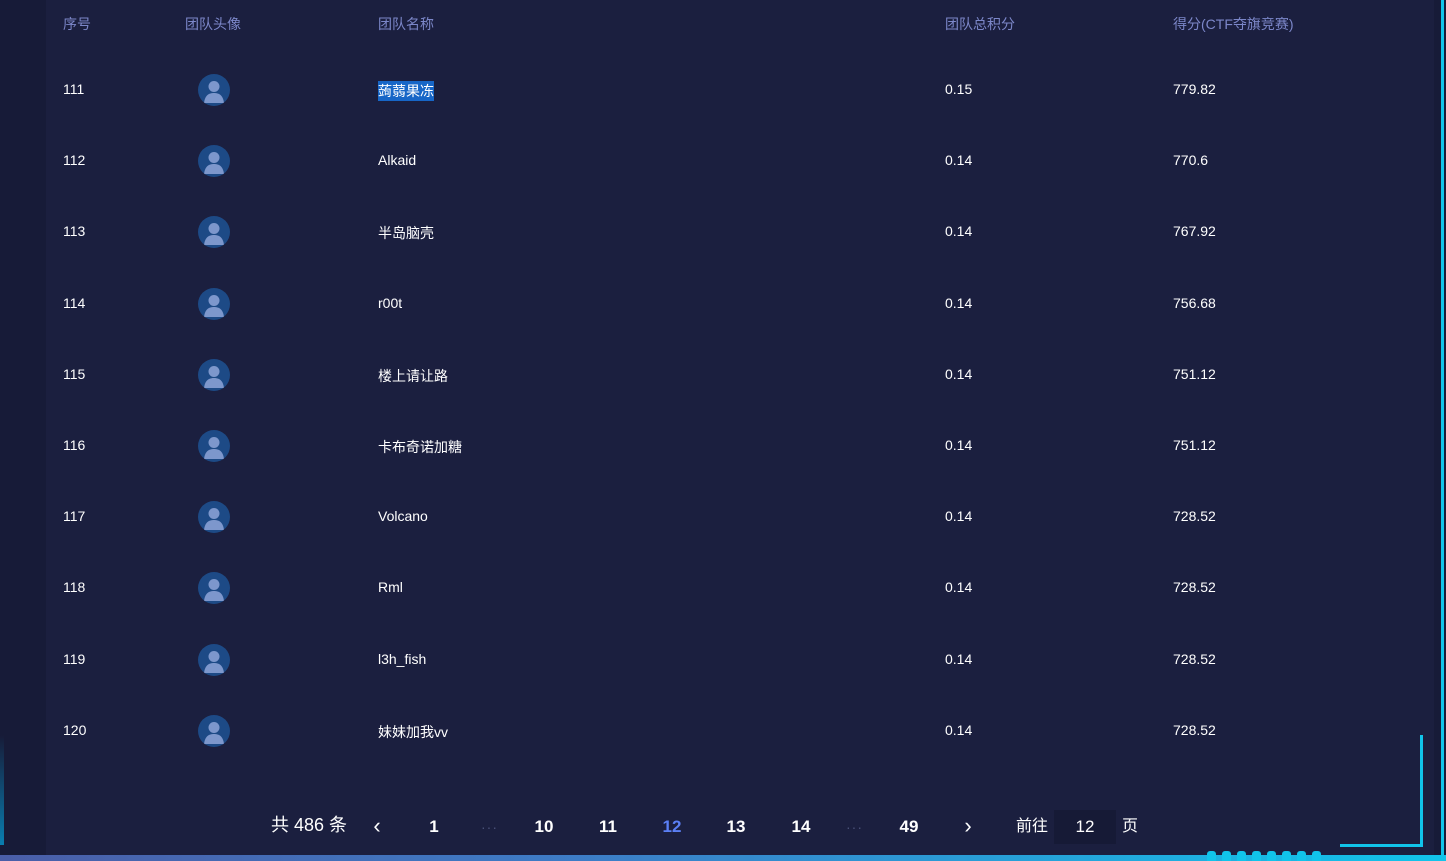 This screenshot has width=1446, height=861. Describe the element at coordinates (420, 447) in the screenshot. I see `row-team-name: 卡布奇诺加糖` at that location.